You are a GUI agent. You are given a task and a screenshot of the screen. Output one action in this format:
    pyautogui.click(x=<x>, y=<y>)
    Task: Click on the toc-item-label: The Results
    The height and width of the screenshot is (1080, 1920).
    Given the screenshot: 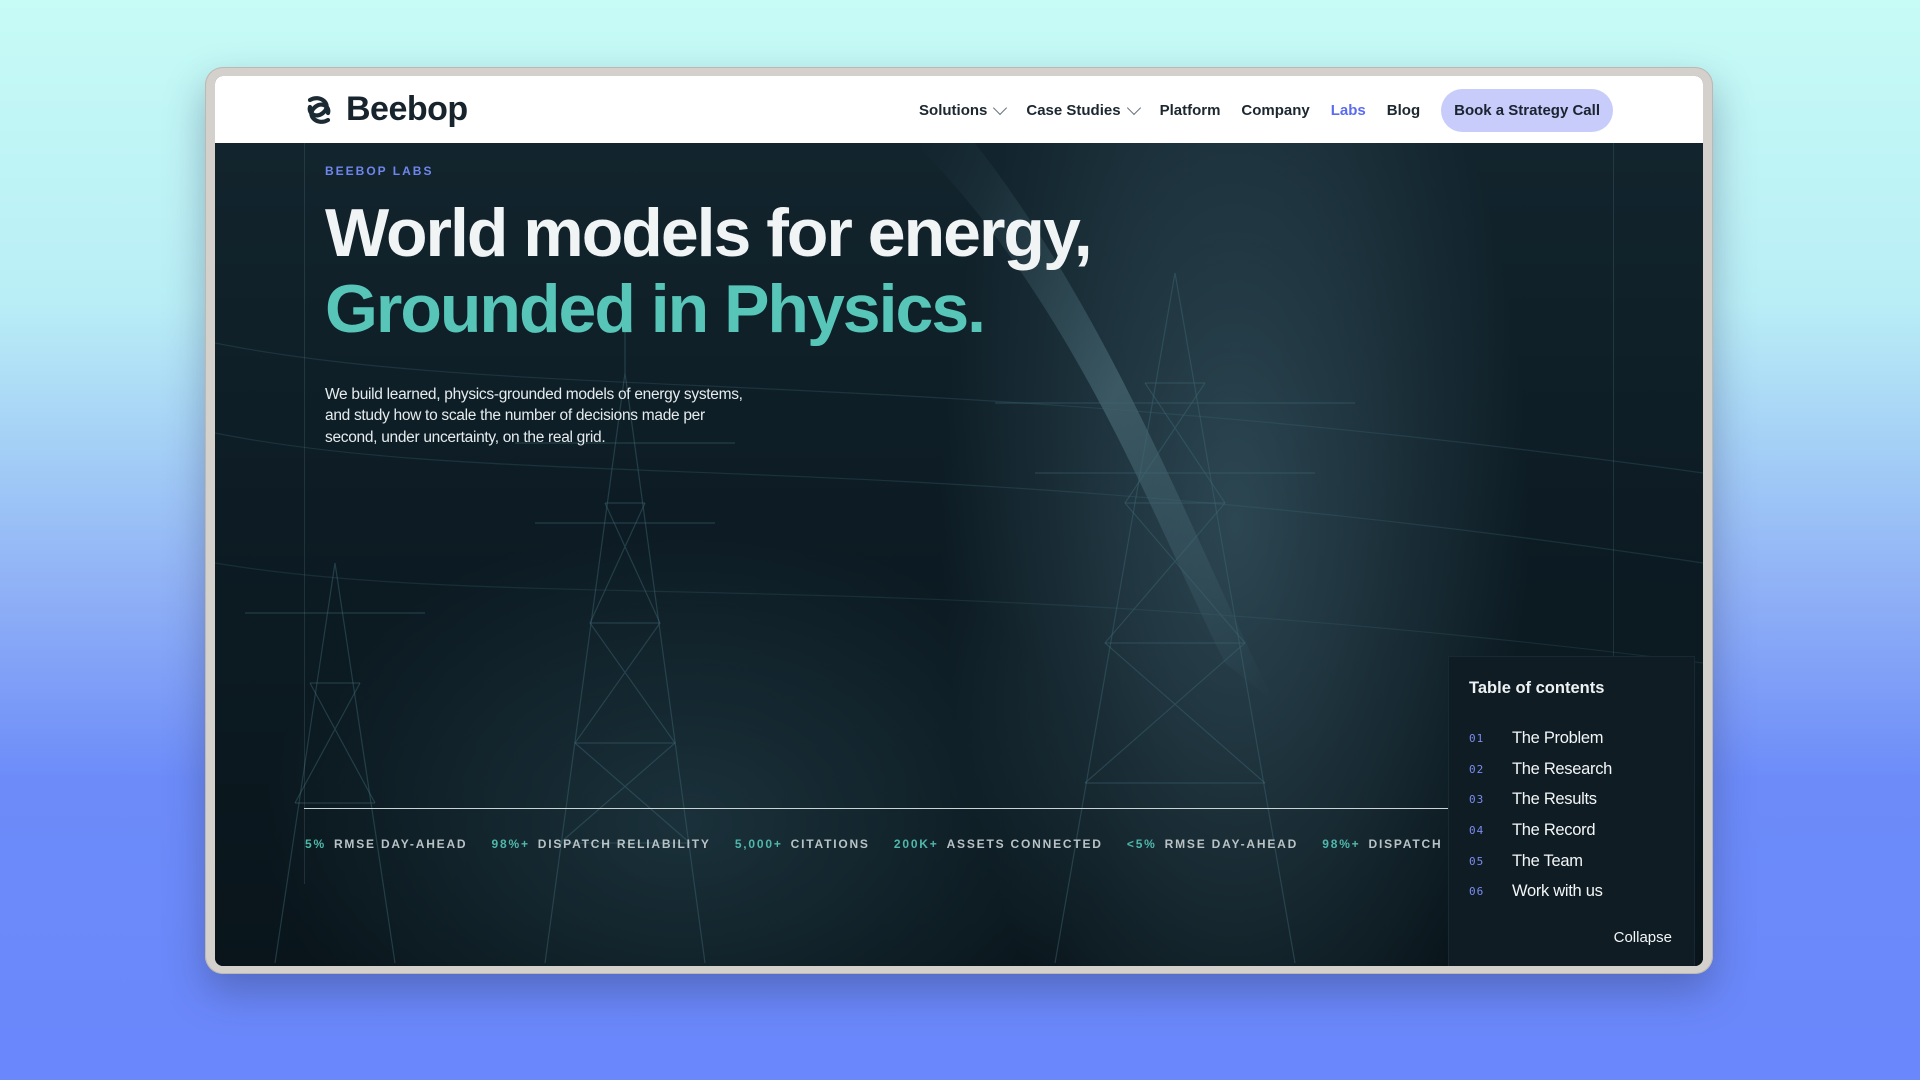 What is the action you would take?
    pyautogui.click(x=1554, y=799)
    